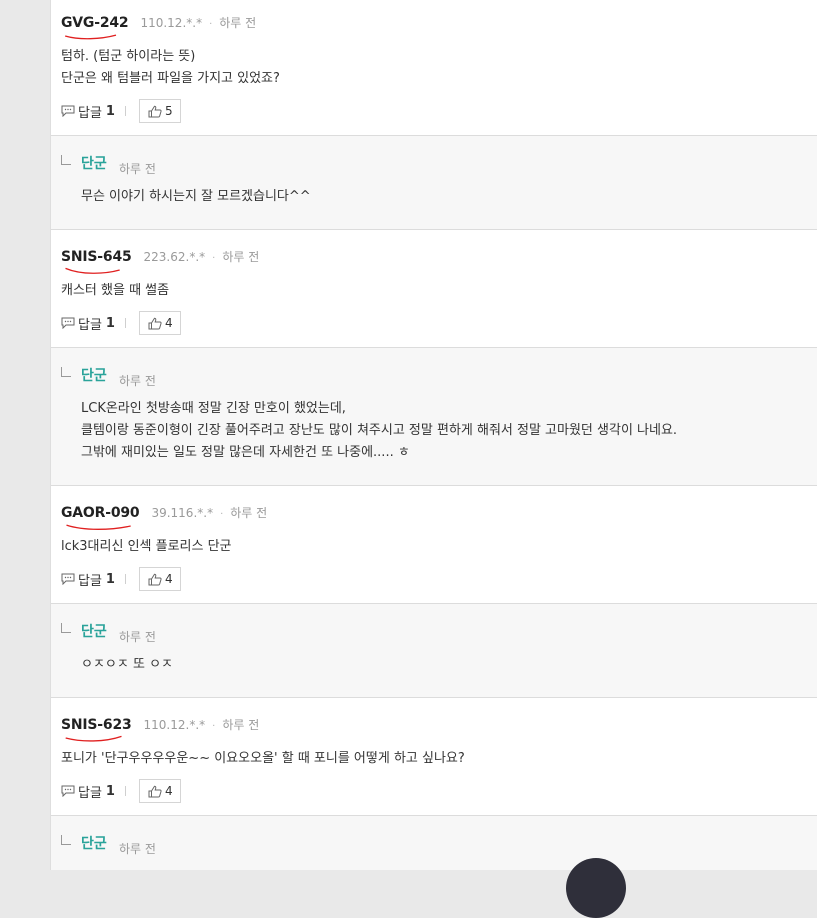  I want to click on like-count: 5, so click(168, 111).